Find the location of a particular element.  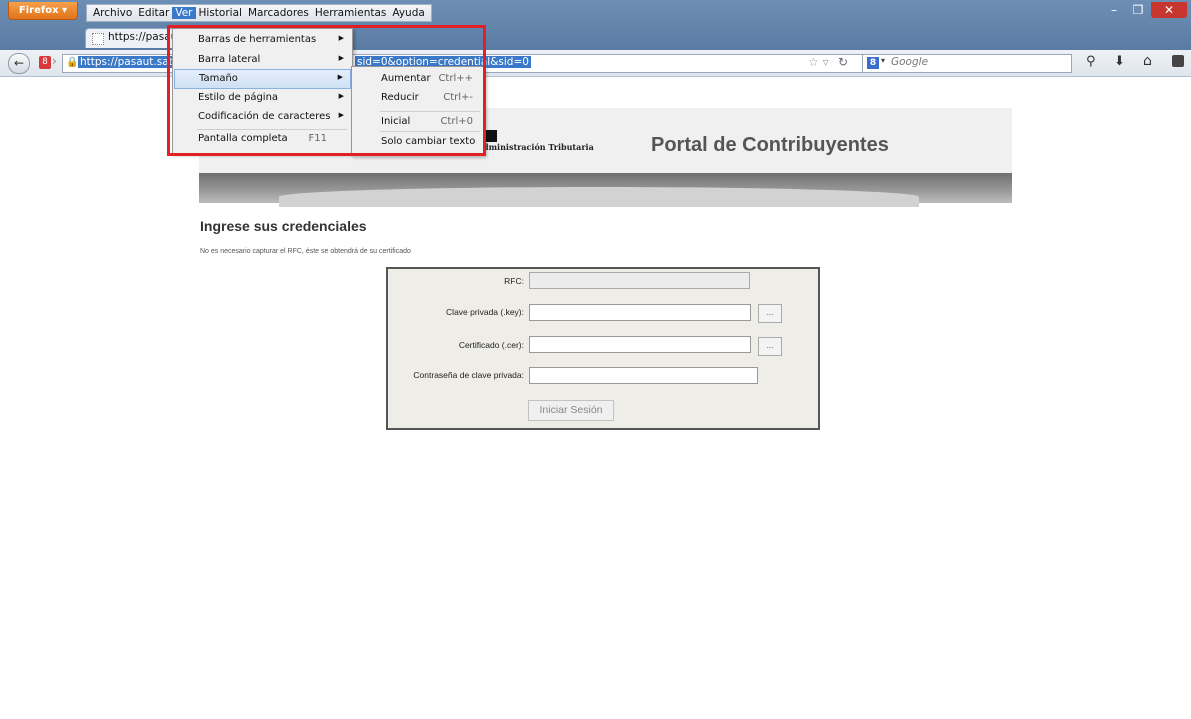

menu-archivo: Archivo is located at coordinates (112, 13).